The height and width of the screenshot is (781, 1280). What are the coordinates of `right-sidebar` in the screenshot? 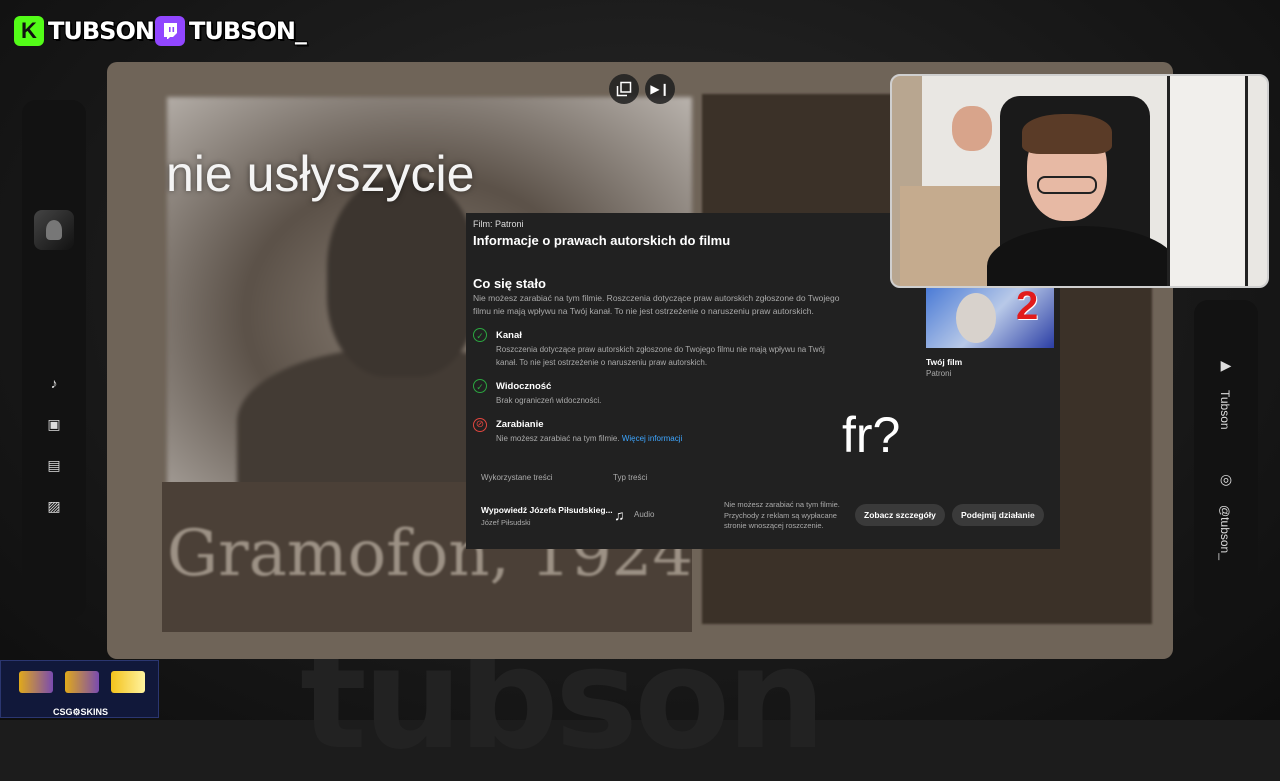 It's located at (1226, 459).